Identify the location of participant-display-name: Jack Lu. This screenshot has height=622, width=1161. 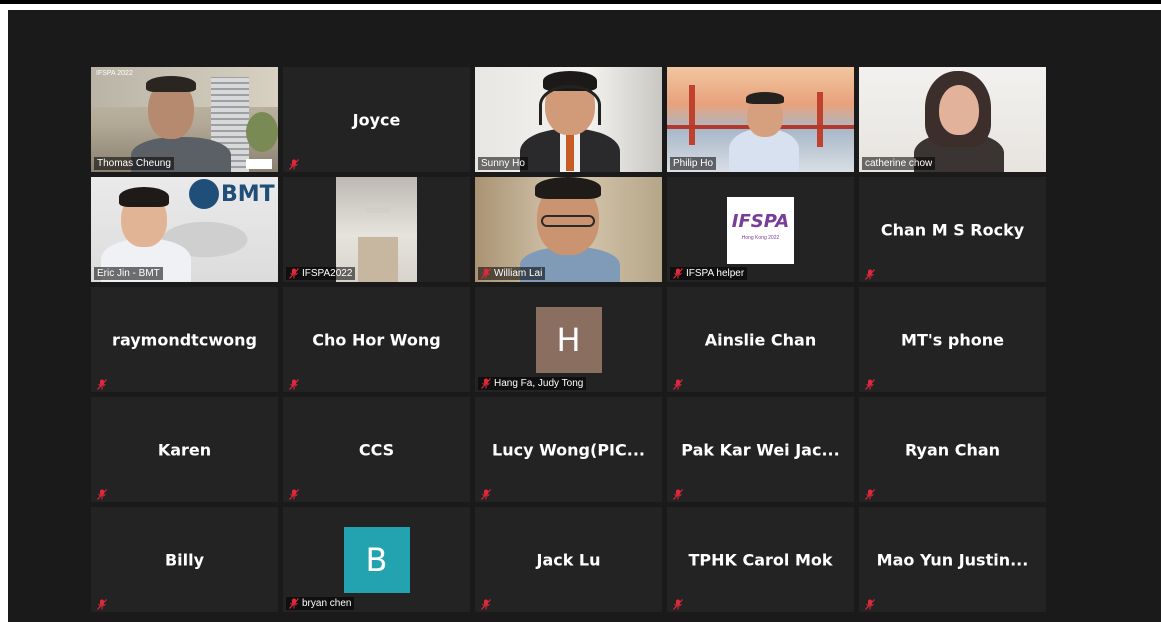
(568, 559).